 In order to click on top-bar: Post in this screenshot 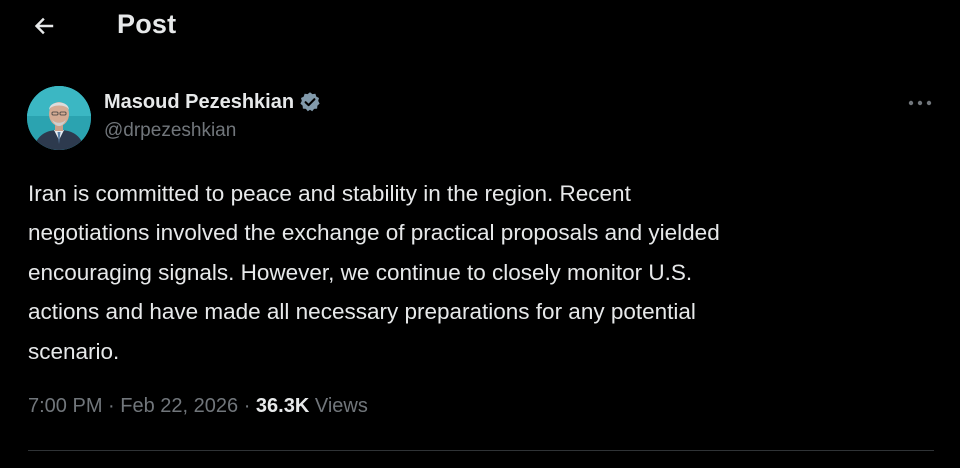, I will do `click(480, 26)`.